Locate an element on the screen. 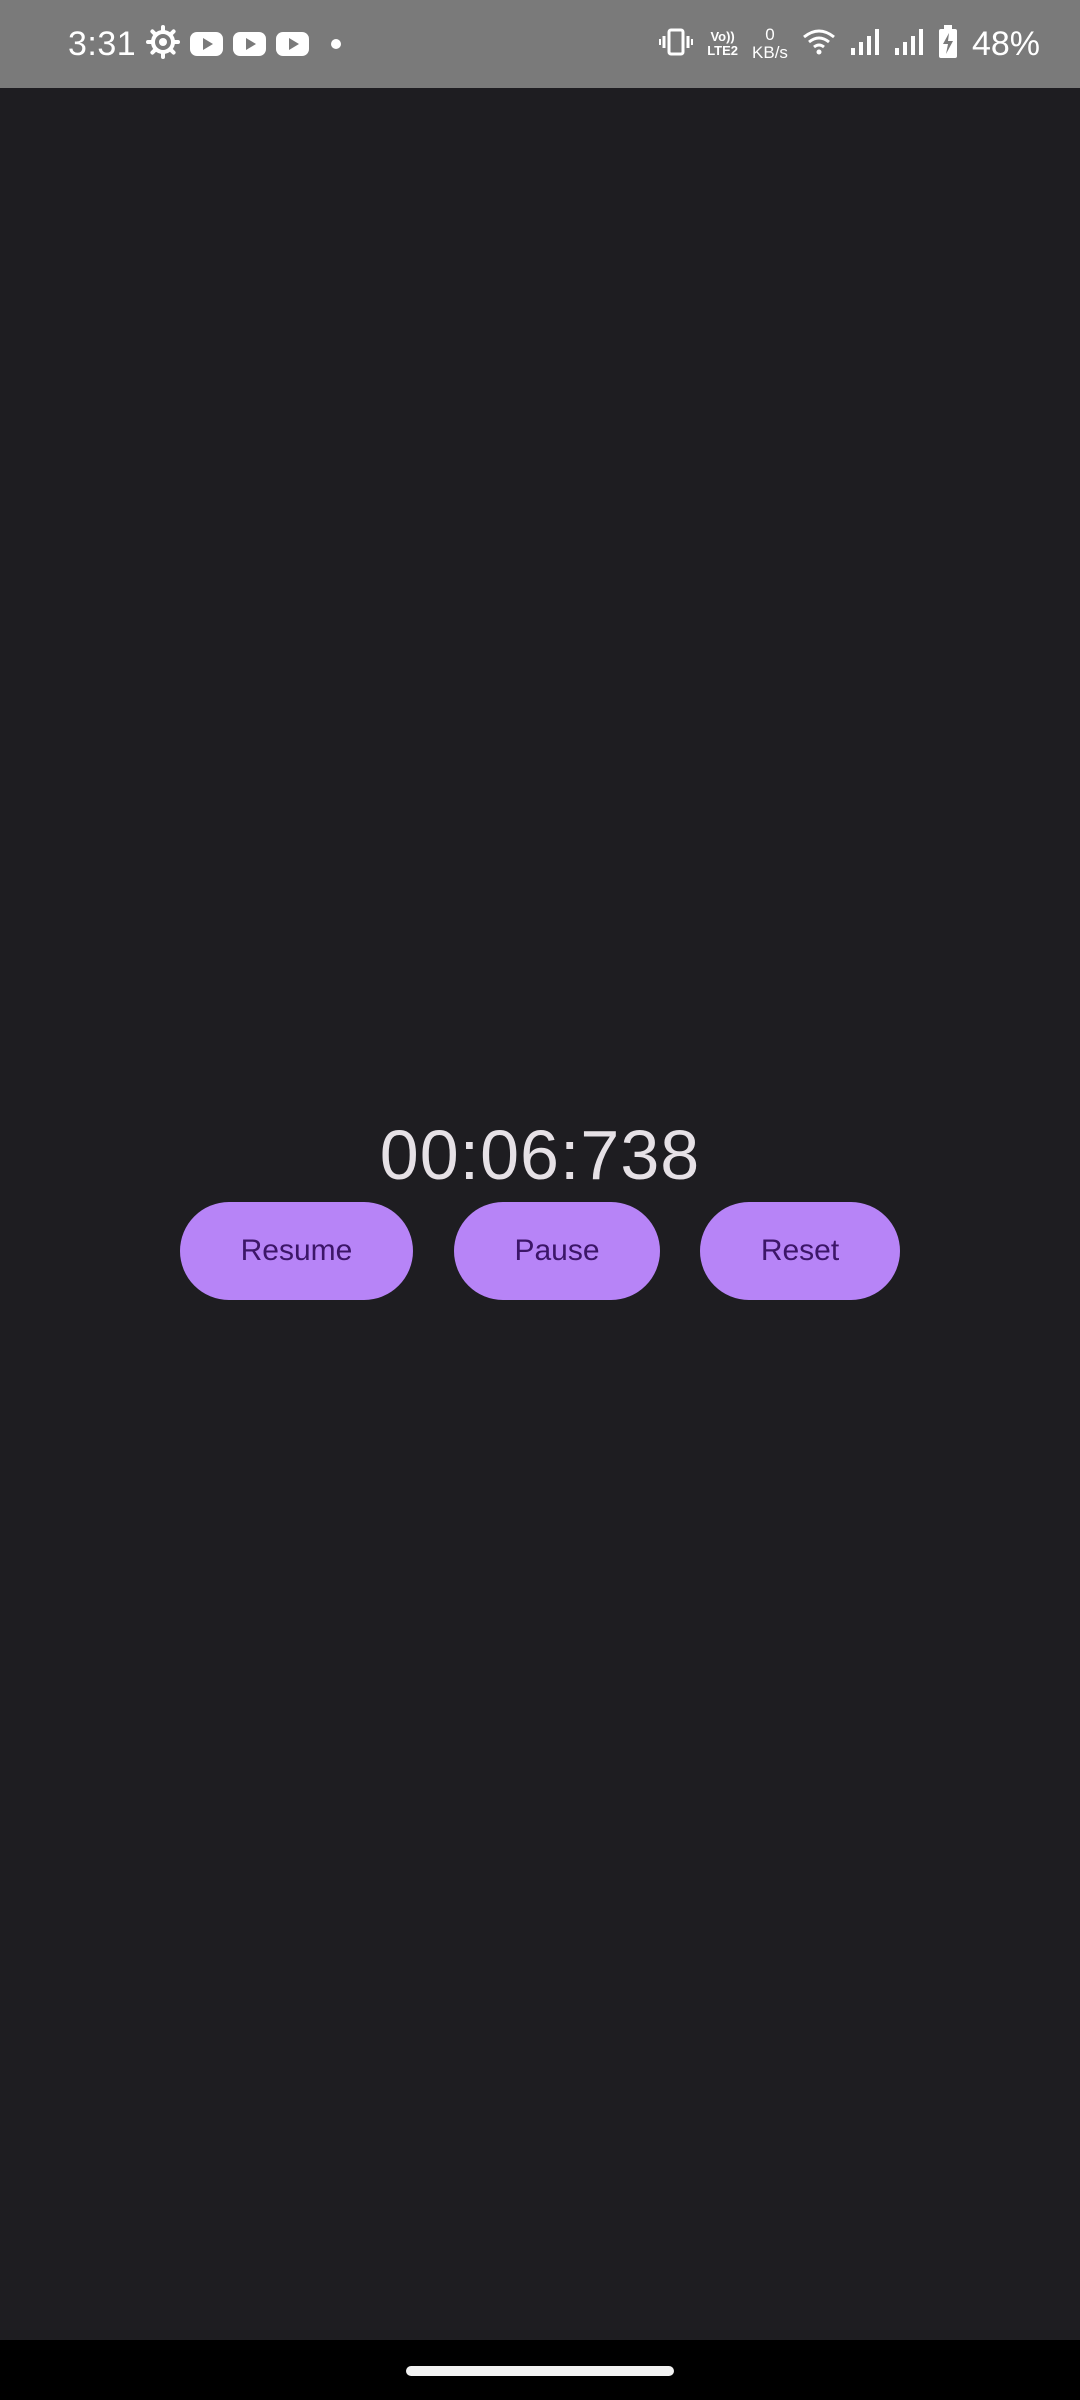 This screenshot has width=1080, height=2400. network-speed-value: 0 is located at coordinates (770, 34).